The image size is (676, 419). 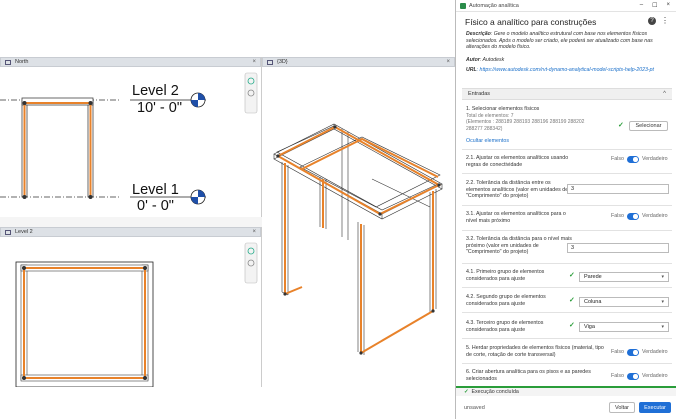 I want to click on 3d-cube-icon, so click(x=270, y=62).